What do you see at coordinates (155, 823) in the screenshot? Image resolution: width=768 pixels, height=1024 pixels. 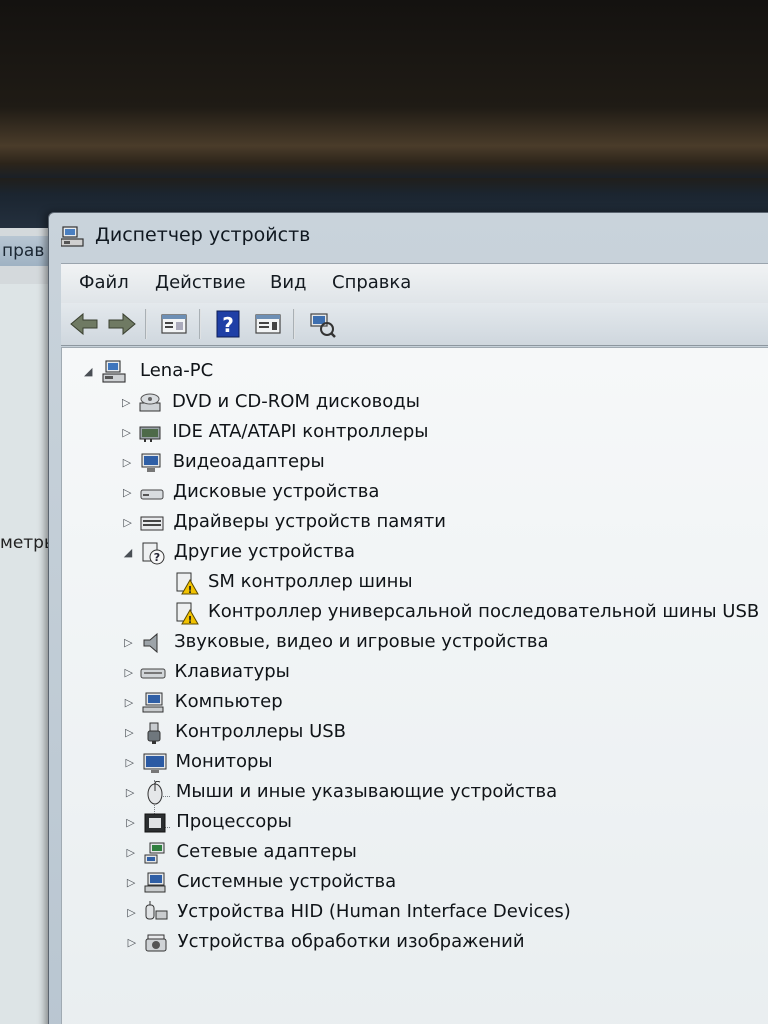 I see `processor-icon` at bounding box center [155, 823].